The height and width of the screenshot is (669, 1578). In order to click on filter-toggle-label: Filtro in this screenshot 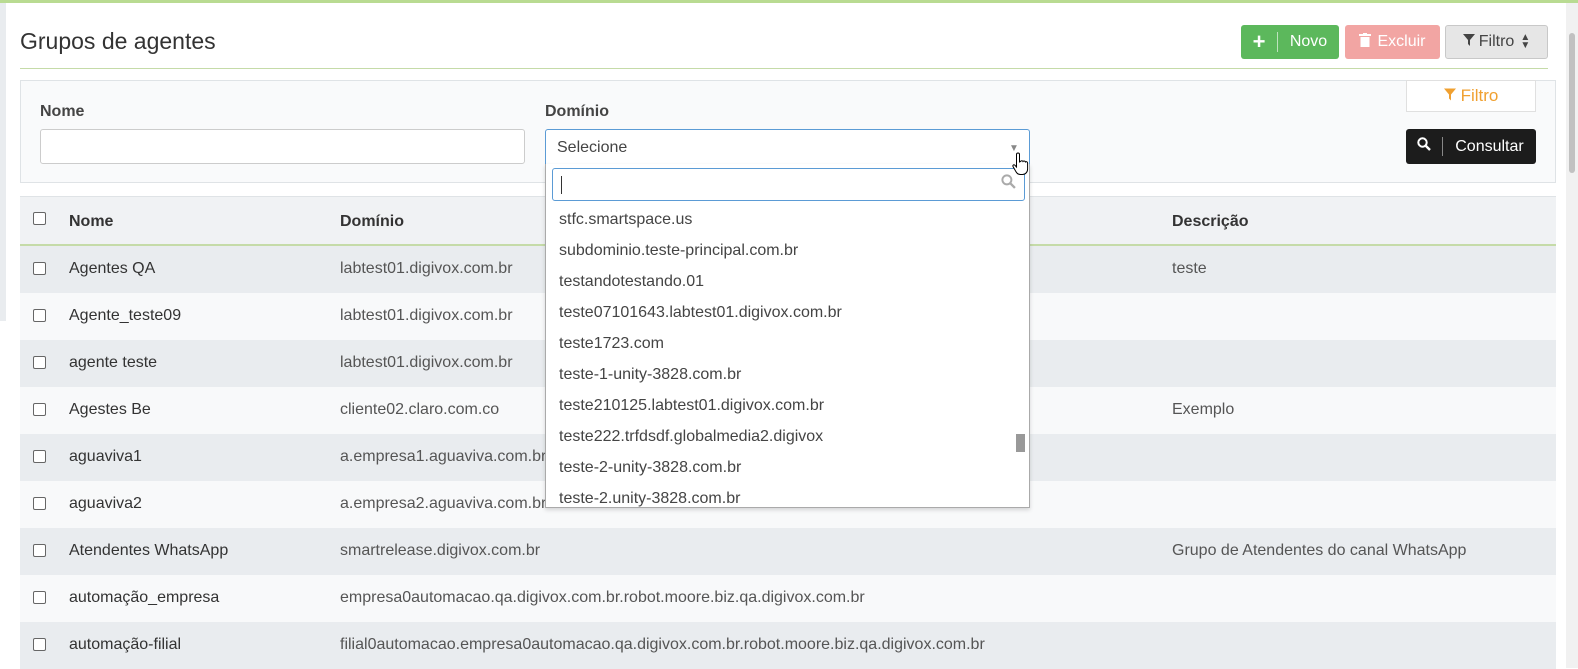, I will do `click(1496, 41)`.